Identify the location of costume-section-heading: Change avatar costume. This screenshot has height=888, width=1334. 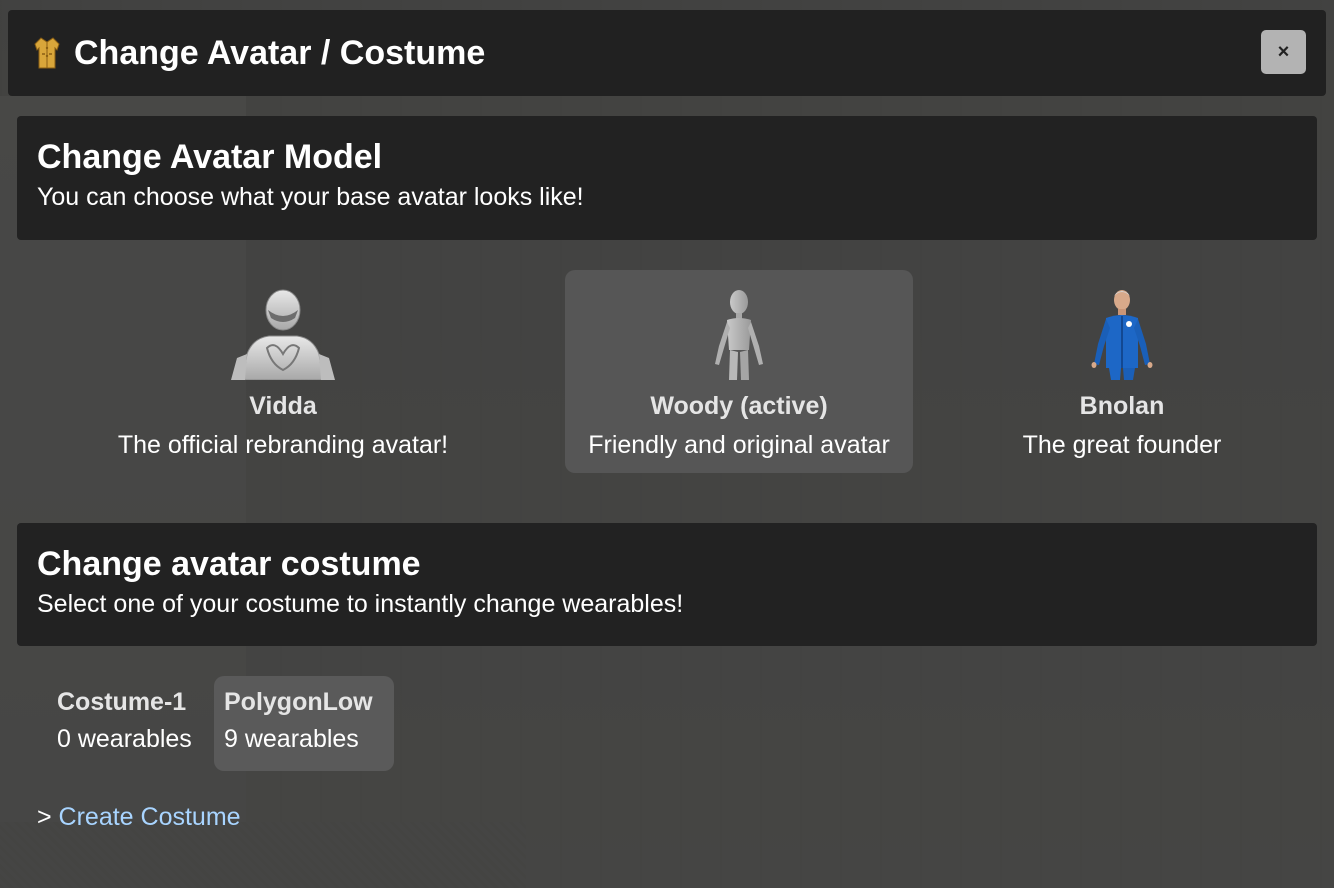
(229, 564).